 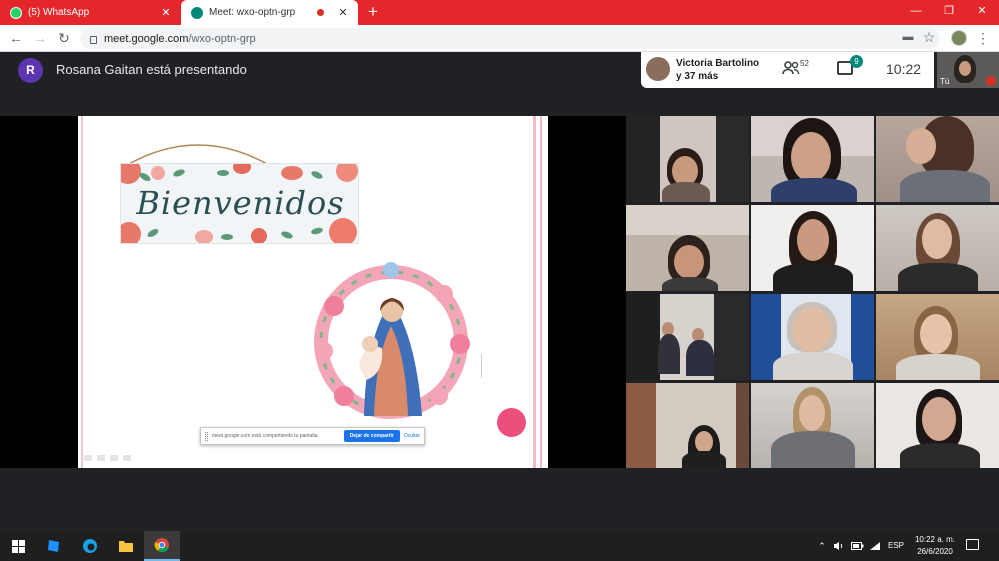 I want to click on url-host: meet.google.com, so click(x=146, y=38).